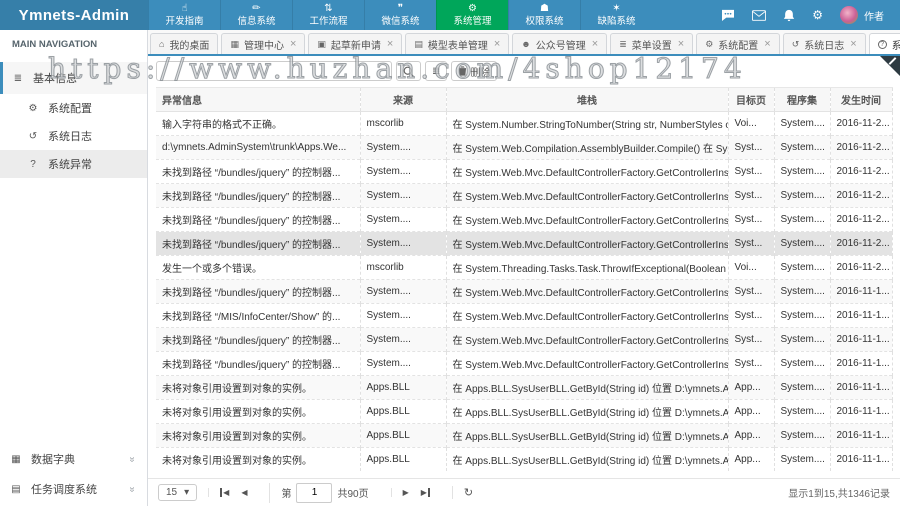  I want to click on top-menu-item: ☝ 开发指南, so click(184, 15).